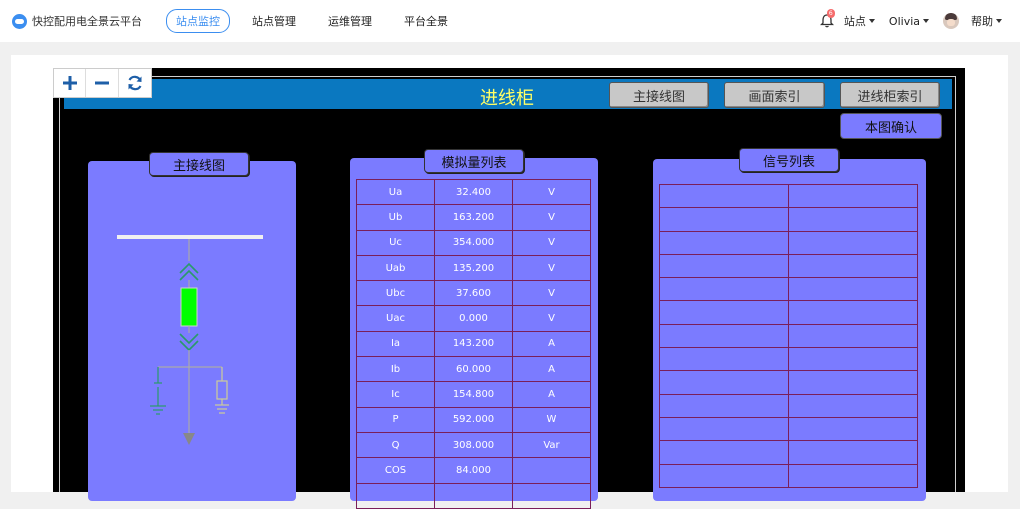  I want to click on minus-icon, so click(102, 83).